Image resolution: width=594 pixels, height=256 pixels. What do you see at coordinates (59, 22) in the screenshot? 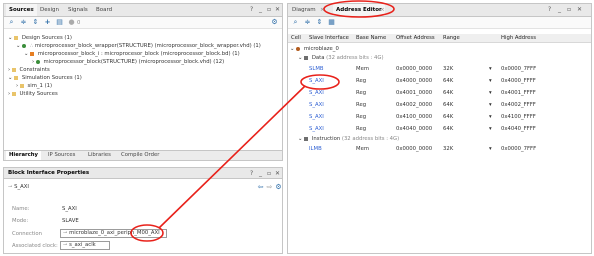
I see `properties-icon: ▤` at bounding box center [59, 22].